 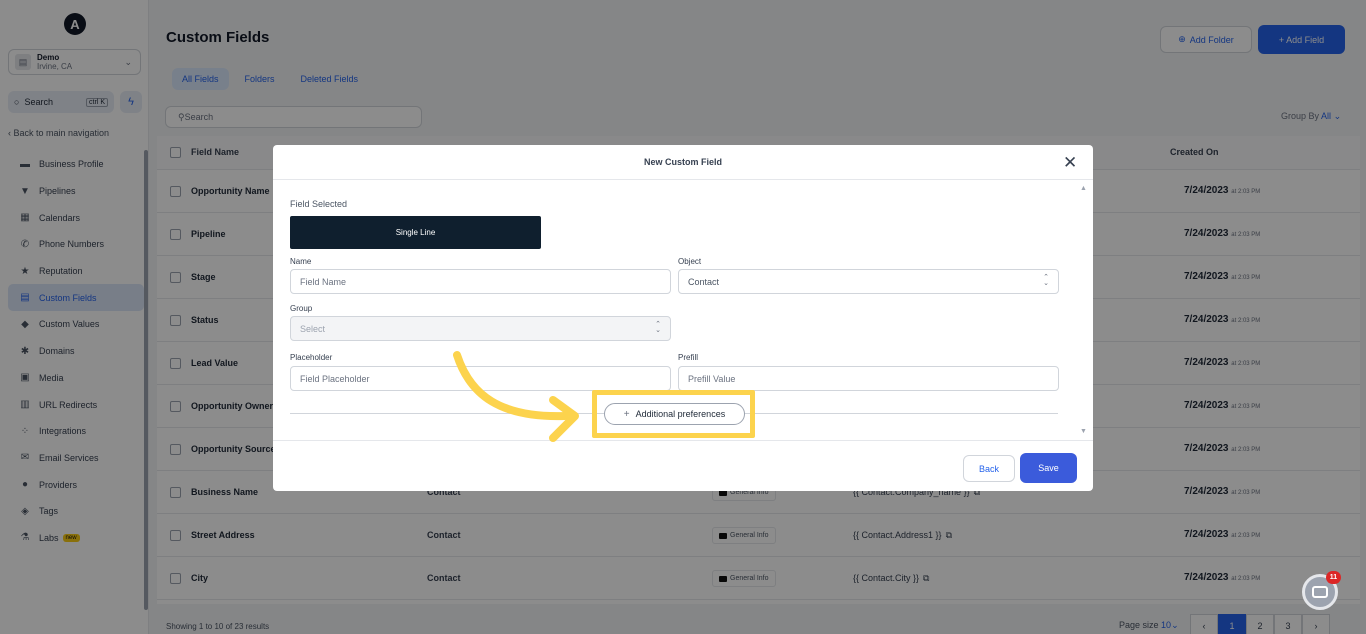 I want to click on prefill-input: Prefill Value, so click(x=868, y=378).